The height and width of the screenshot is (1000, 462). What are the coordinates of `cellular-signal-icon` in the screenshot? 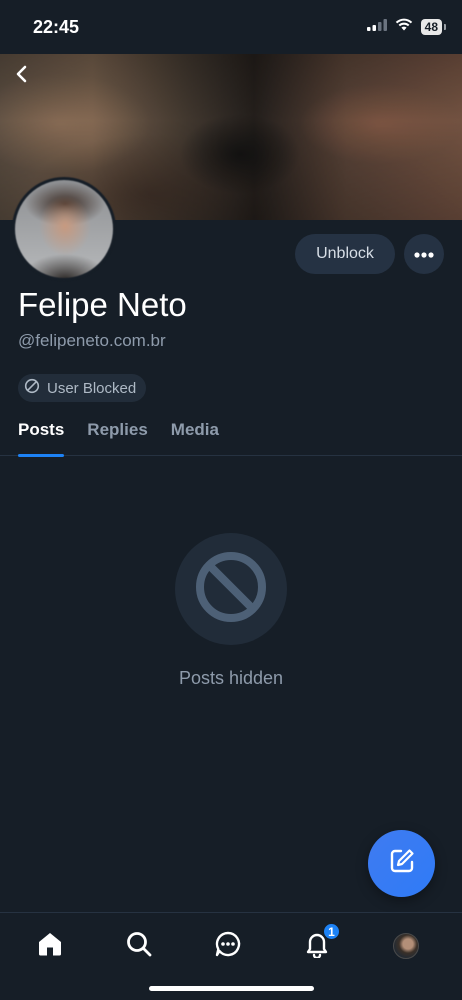 It's located at (376, 27).